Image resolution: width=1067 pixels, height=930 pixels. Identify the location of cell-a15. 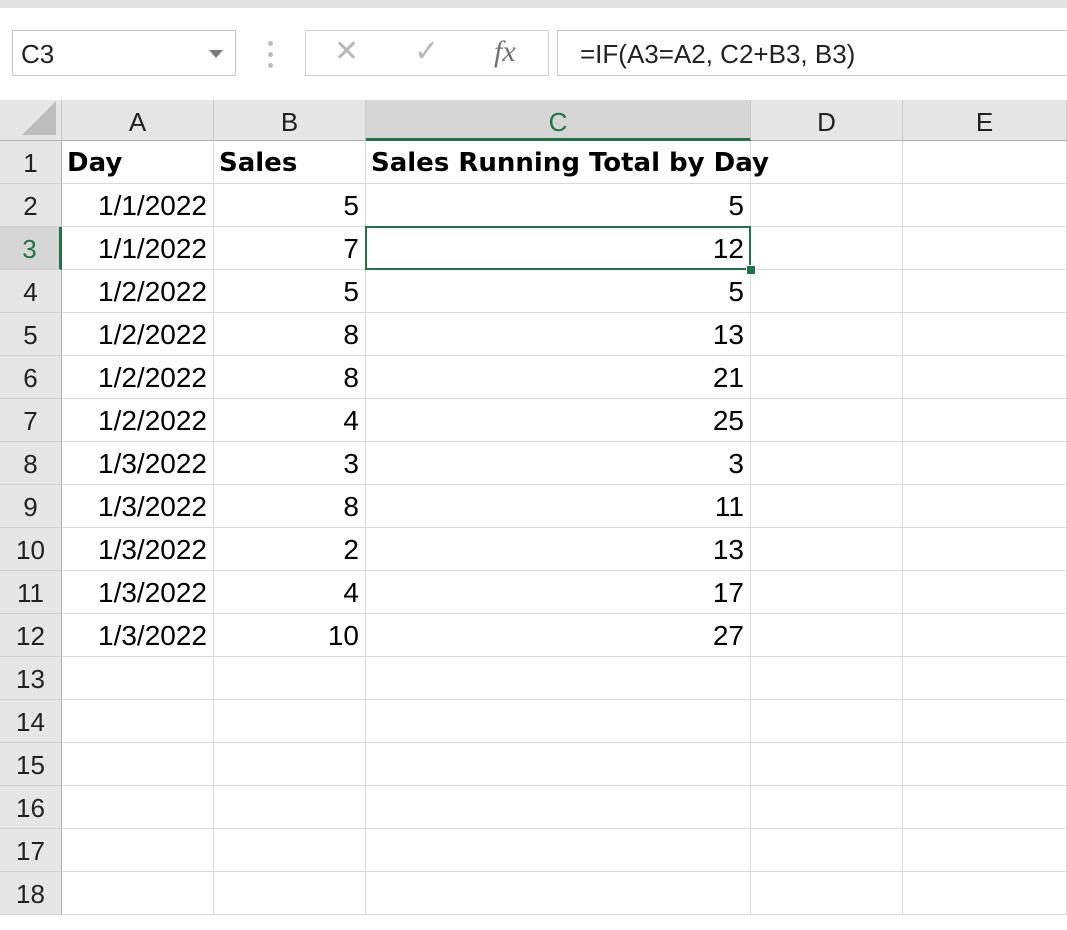
(138, 764).